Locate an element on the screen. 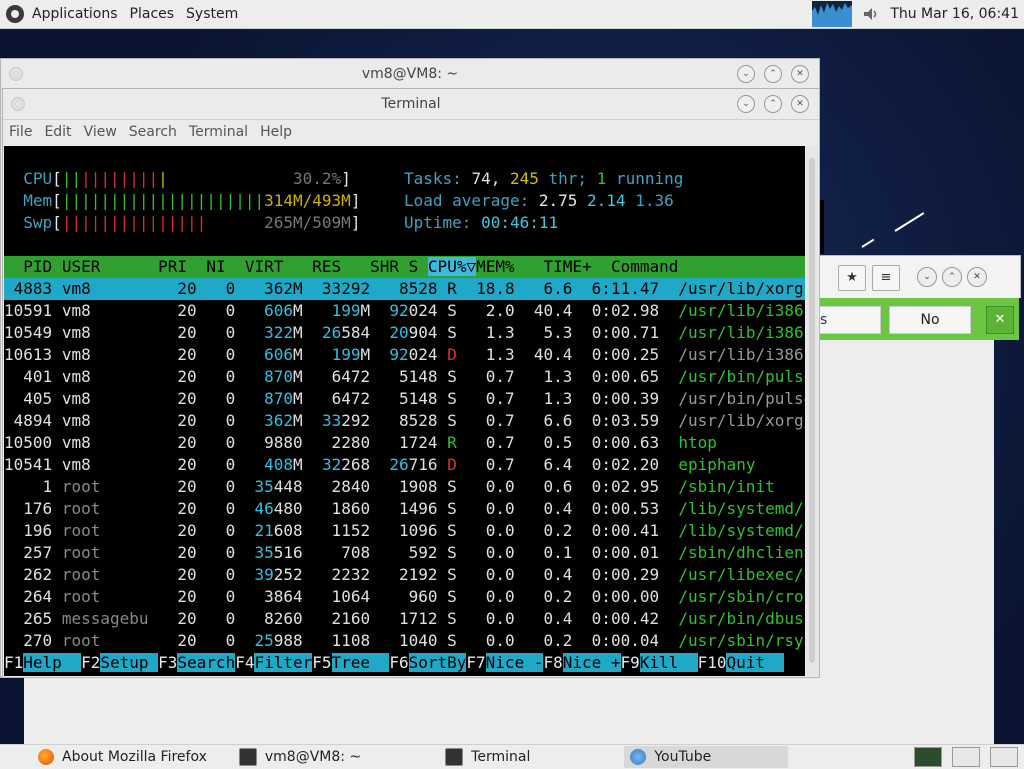 The width and height of the screenshot is (1024, 769). fkey-label: Help is located at coordinates (52, 662).